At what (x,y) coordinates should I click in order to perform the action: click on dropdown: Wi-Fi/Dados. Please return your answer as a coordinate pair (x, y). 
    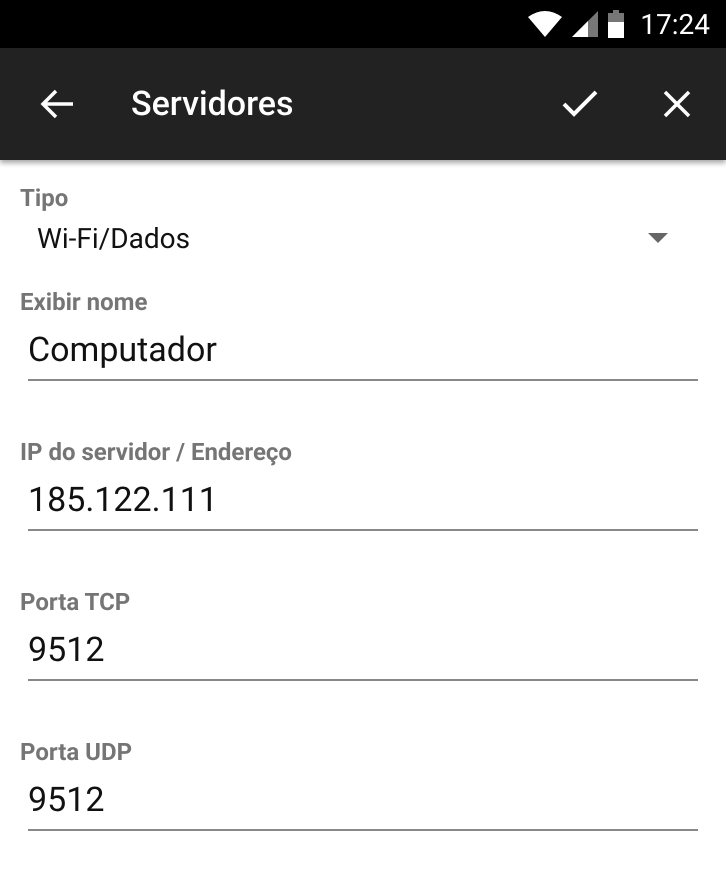
    Looking at the image, I should click on (359, 235).